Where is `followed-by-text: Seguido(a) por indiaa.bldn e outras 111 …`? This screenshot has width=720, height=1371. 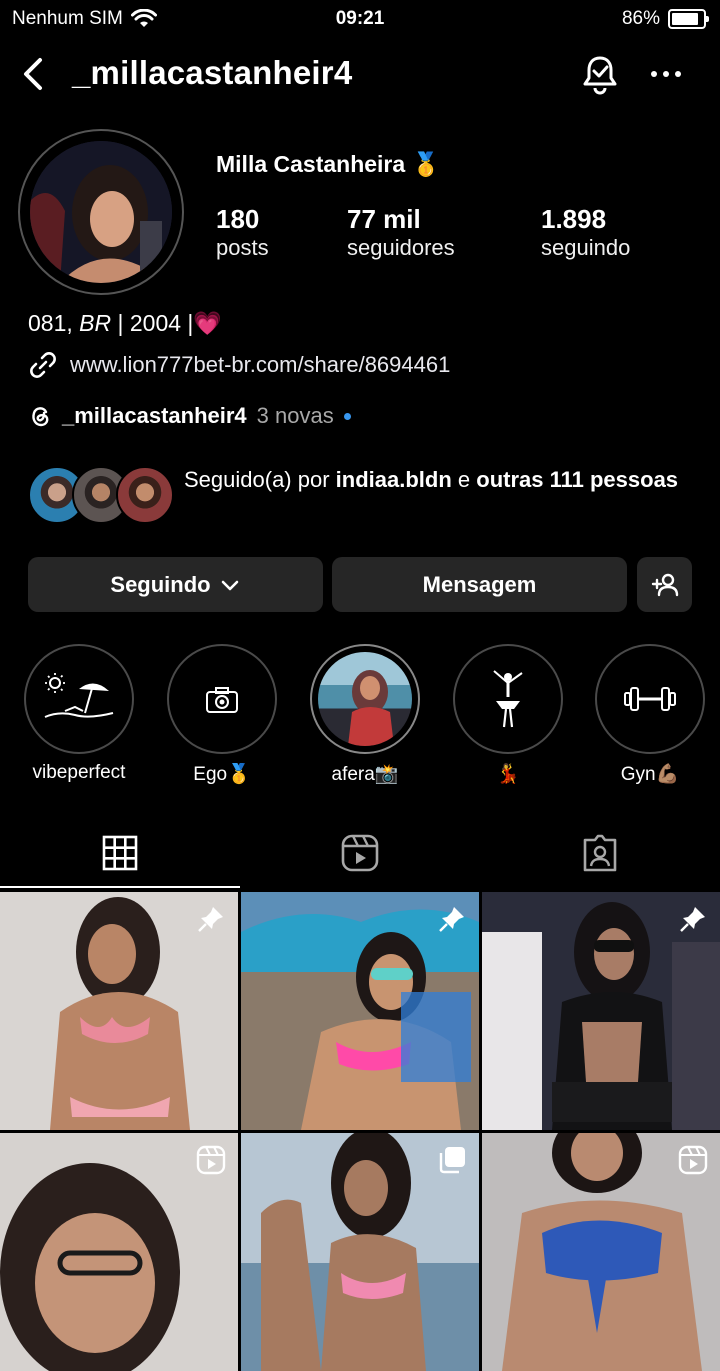
followed-by-text: Seguido(a) por indiaa.bldn e outras 111 … is located at coordinates (434, 479).